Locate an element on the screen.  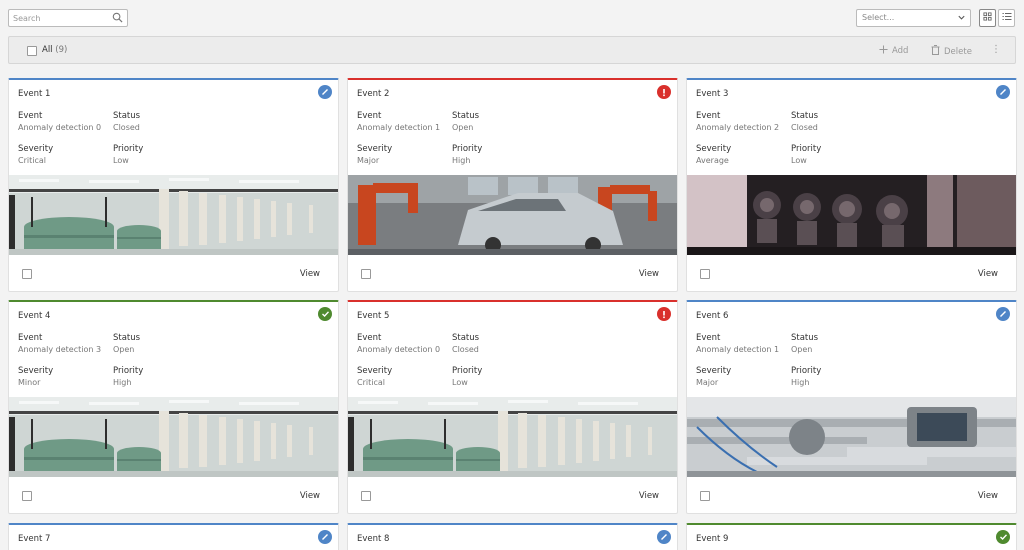
delete-button: Delete is located at coordinates (951, 51).